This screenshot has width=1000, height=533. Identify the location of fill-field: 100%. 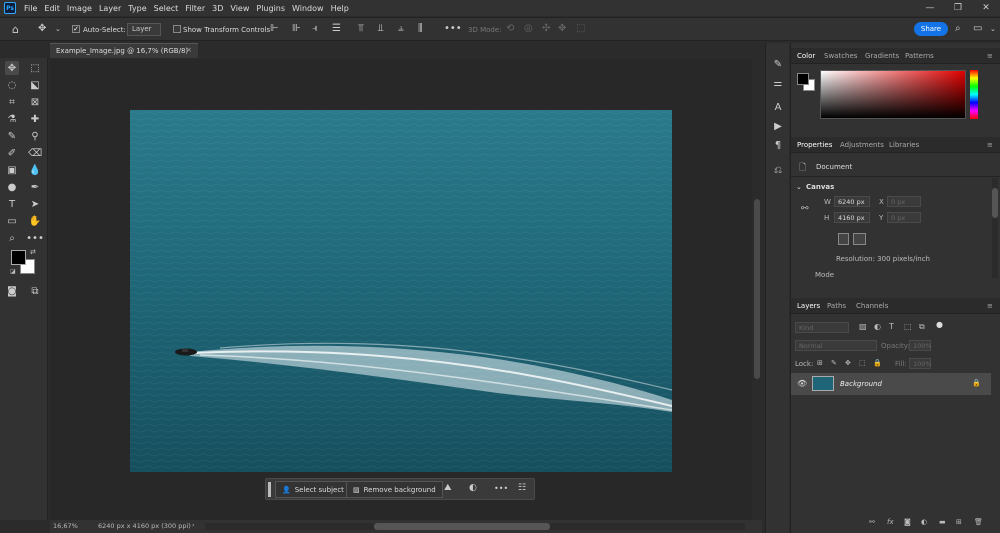
(920, 363).